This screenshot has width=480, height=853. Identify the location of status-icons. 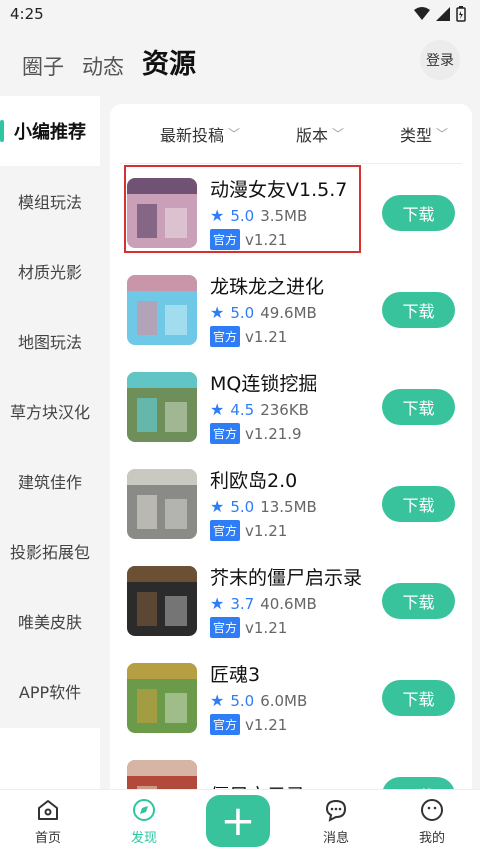
(440, 14).